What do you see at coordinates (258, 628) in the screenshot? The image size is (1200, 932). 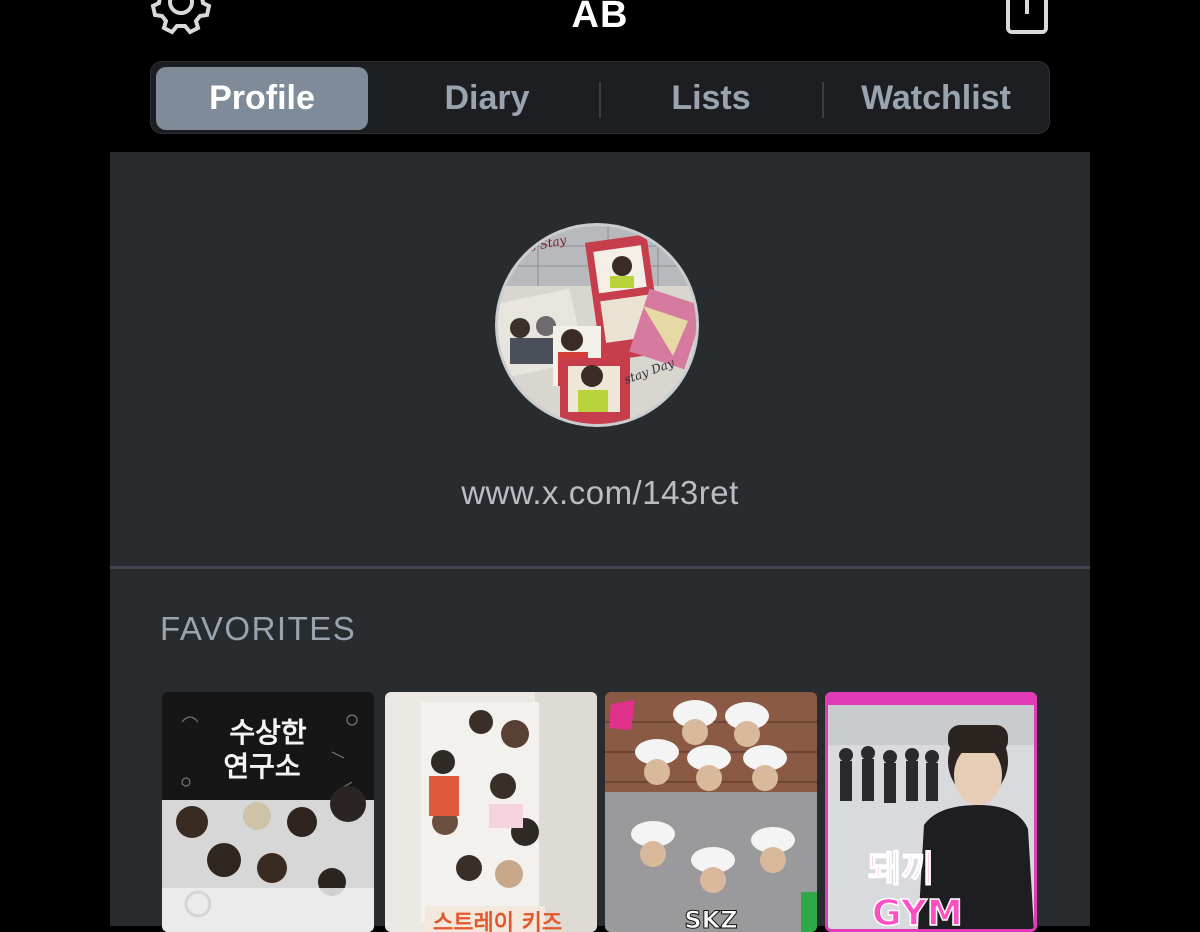 I see `favorites-heading: FAVORITES` at bounding box center [258, 628].